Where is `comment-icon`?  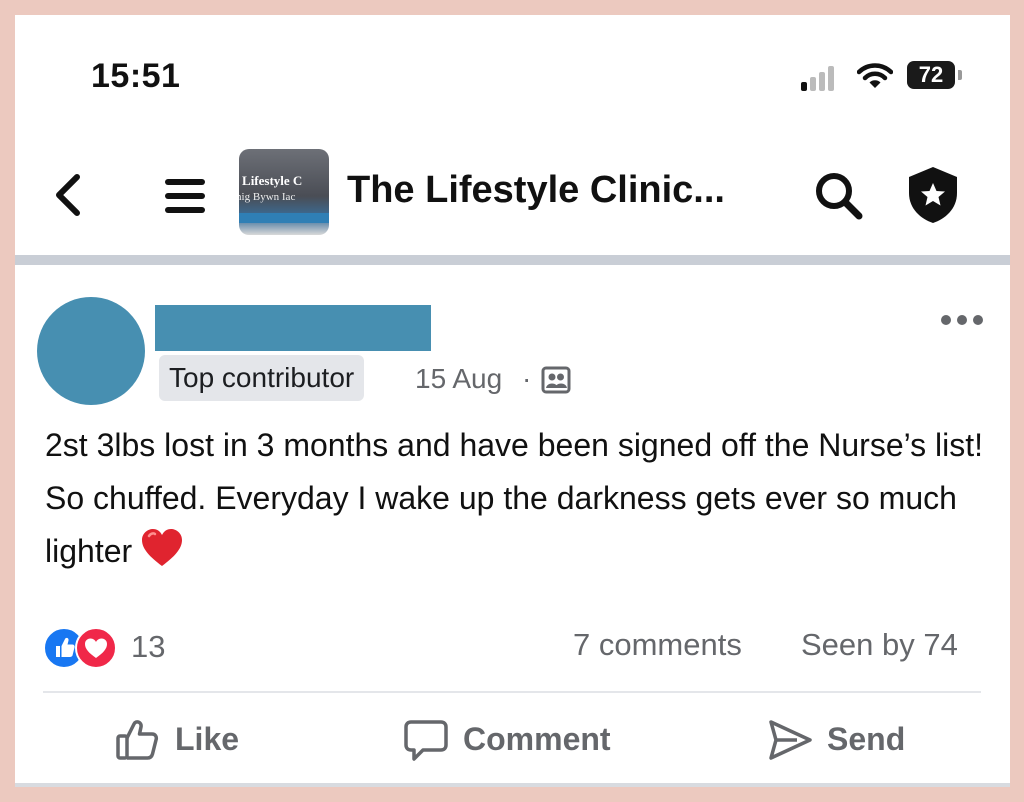
comment-icon is located at coordinates (426, 740).